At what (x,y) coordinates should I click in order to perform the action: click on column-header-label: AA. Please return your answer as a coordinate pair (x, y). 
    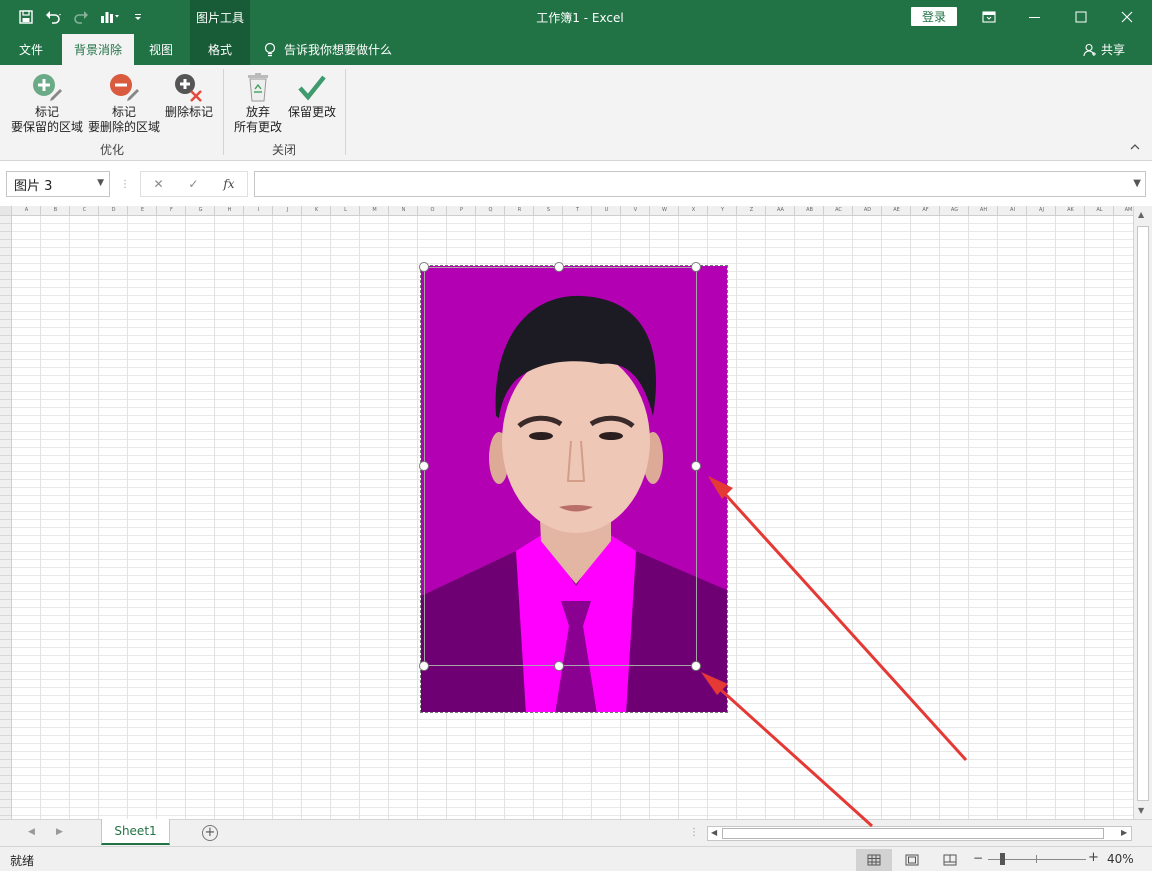
    Looking at the image, I should click on (780, 210).